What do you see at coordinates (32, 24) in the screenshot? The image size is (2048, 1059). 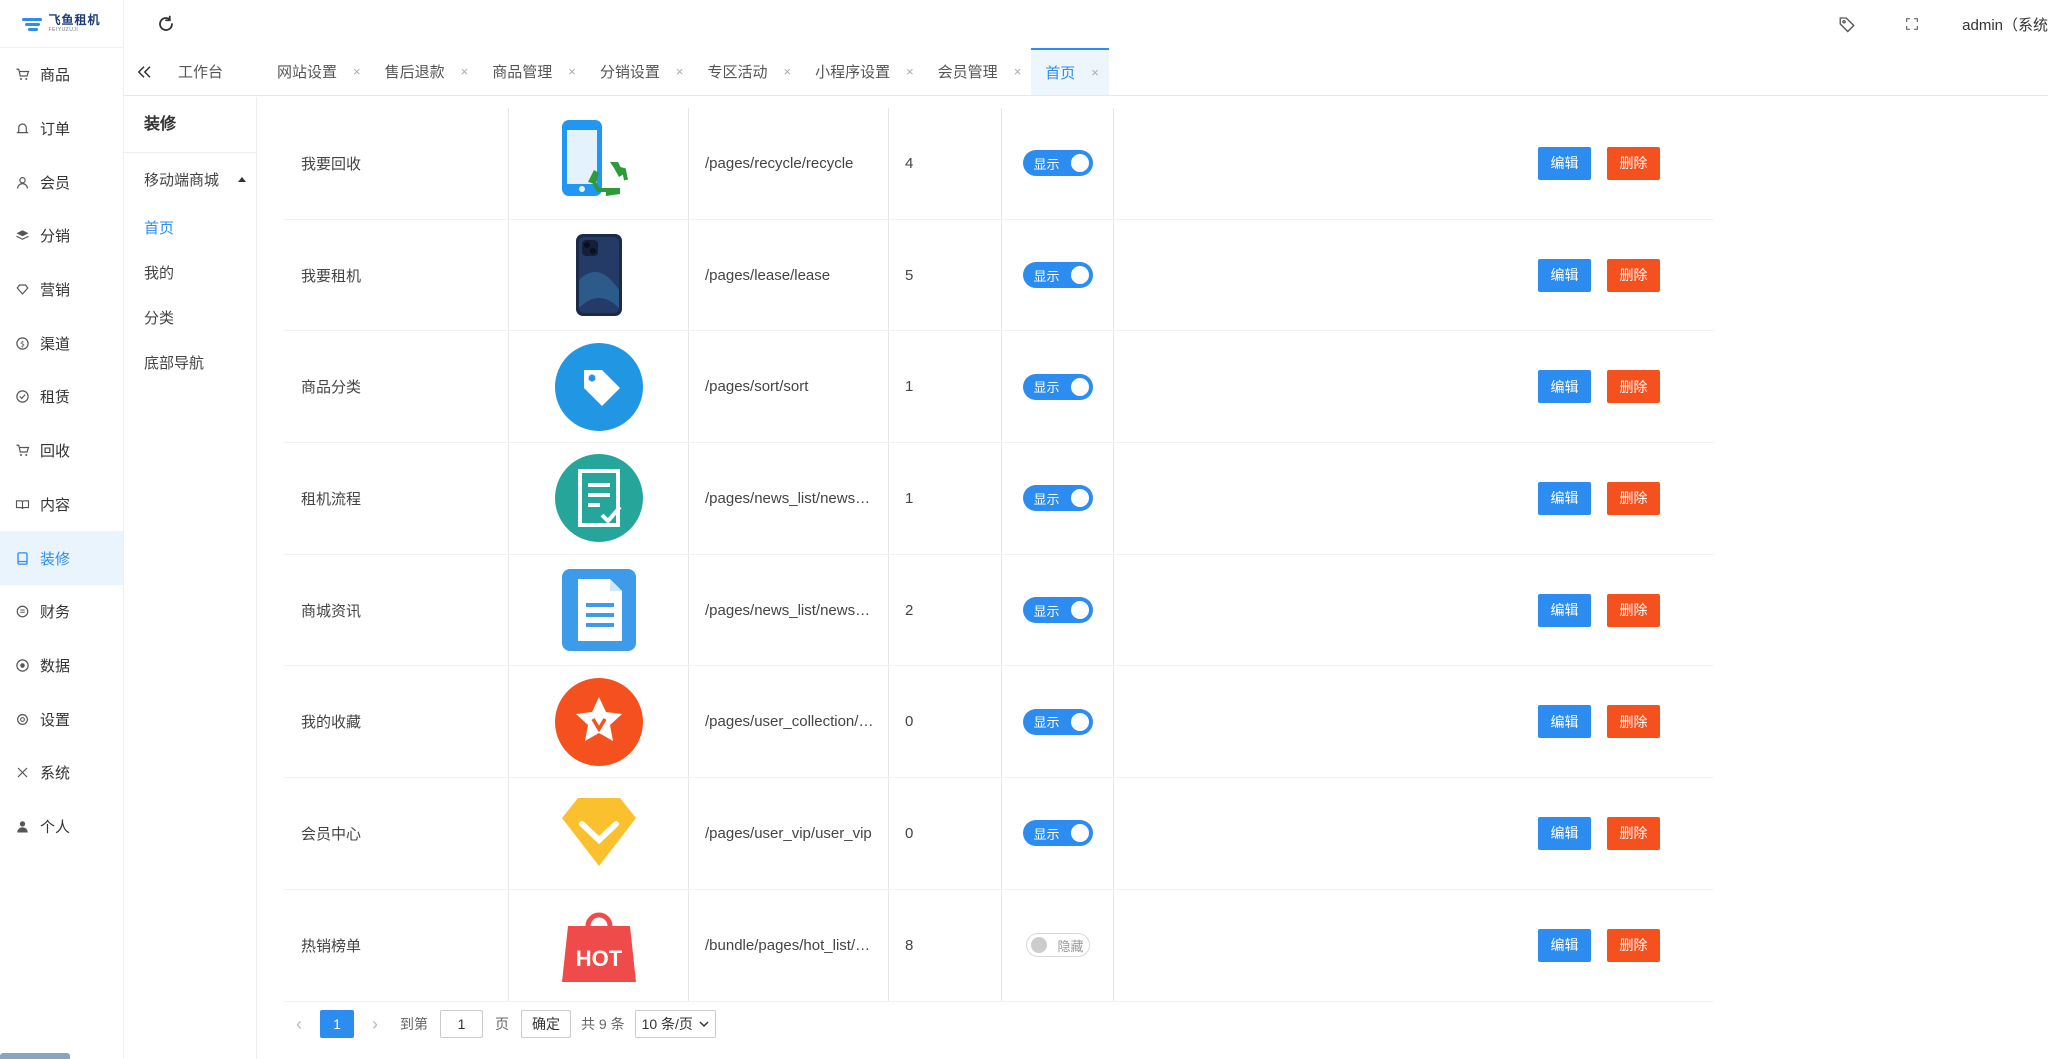 I see `logo-mark-icon` at bounding box center [32, 24].